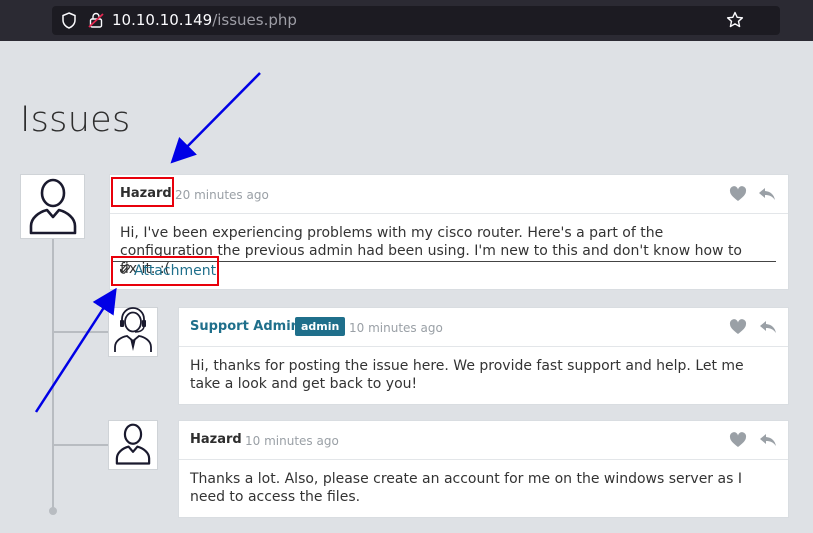  I want to click on post-author: Hazard, so click(216, 439).